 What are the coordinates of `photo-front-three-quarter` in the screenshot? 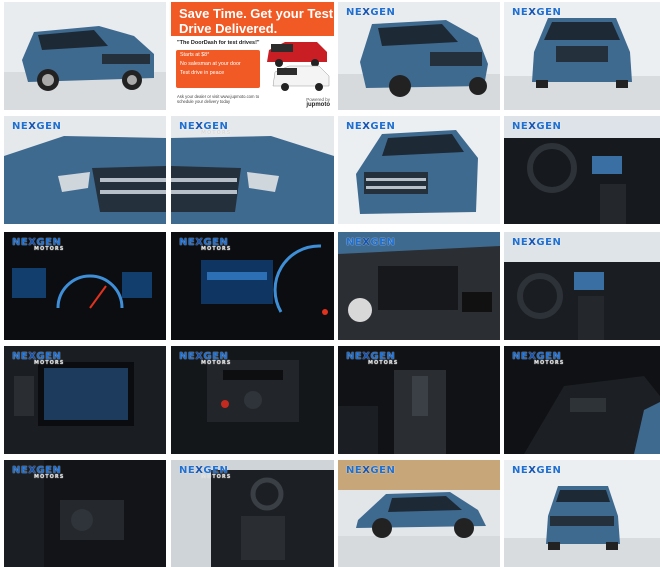 It's located at (85, 56).